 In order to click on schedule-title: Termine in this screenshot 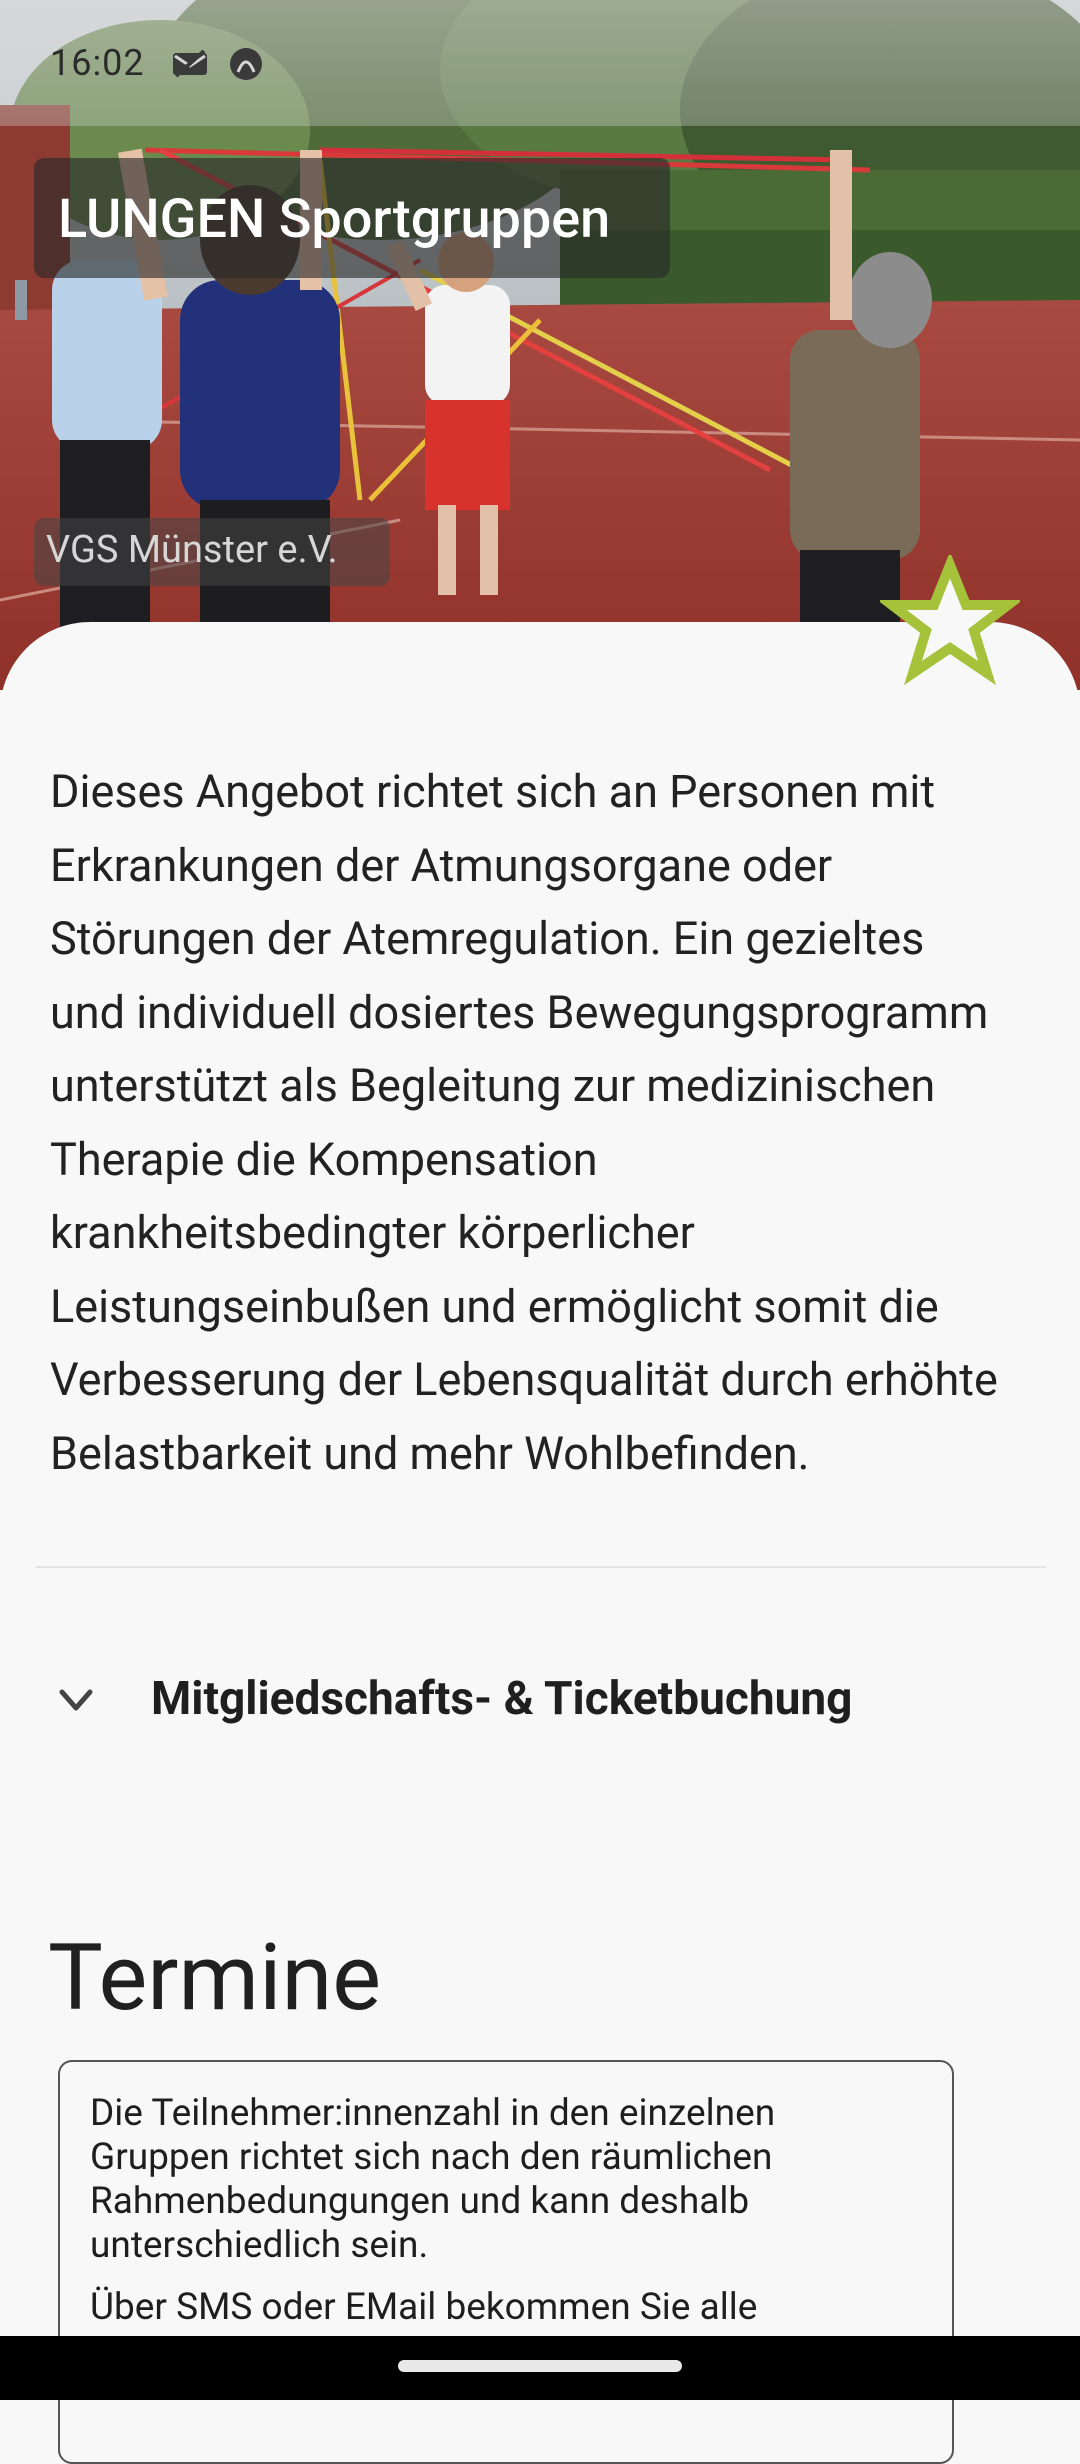, I will do `click(215, 1978)`.